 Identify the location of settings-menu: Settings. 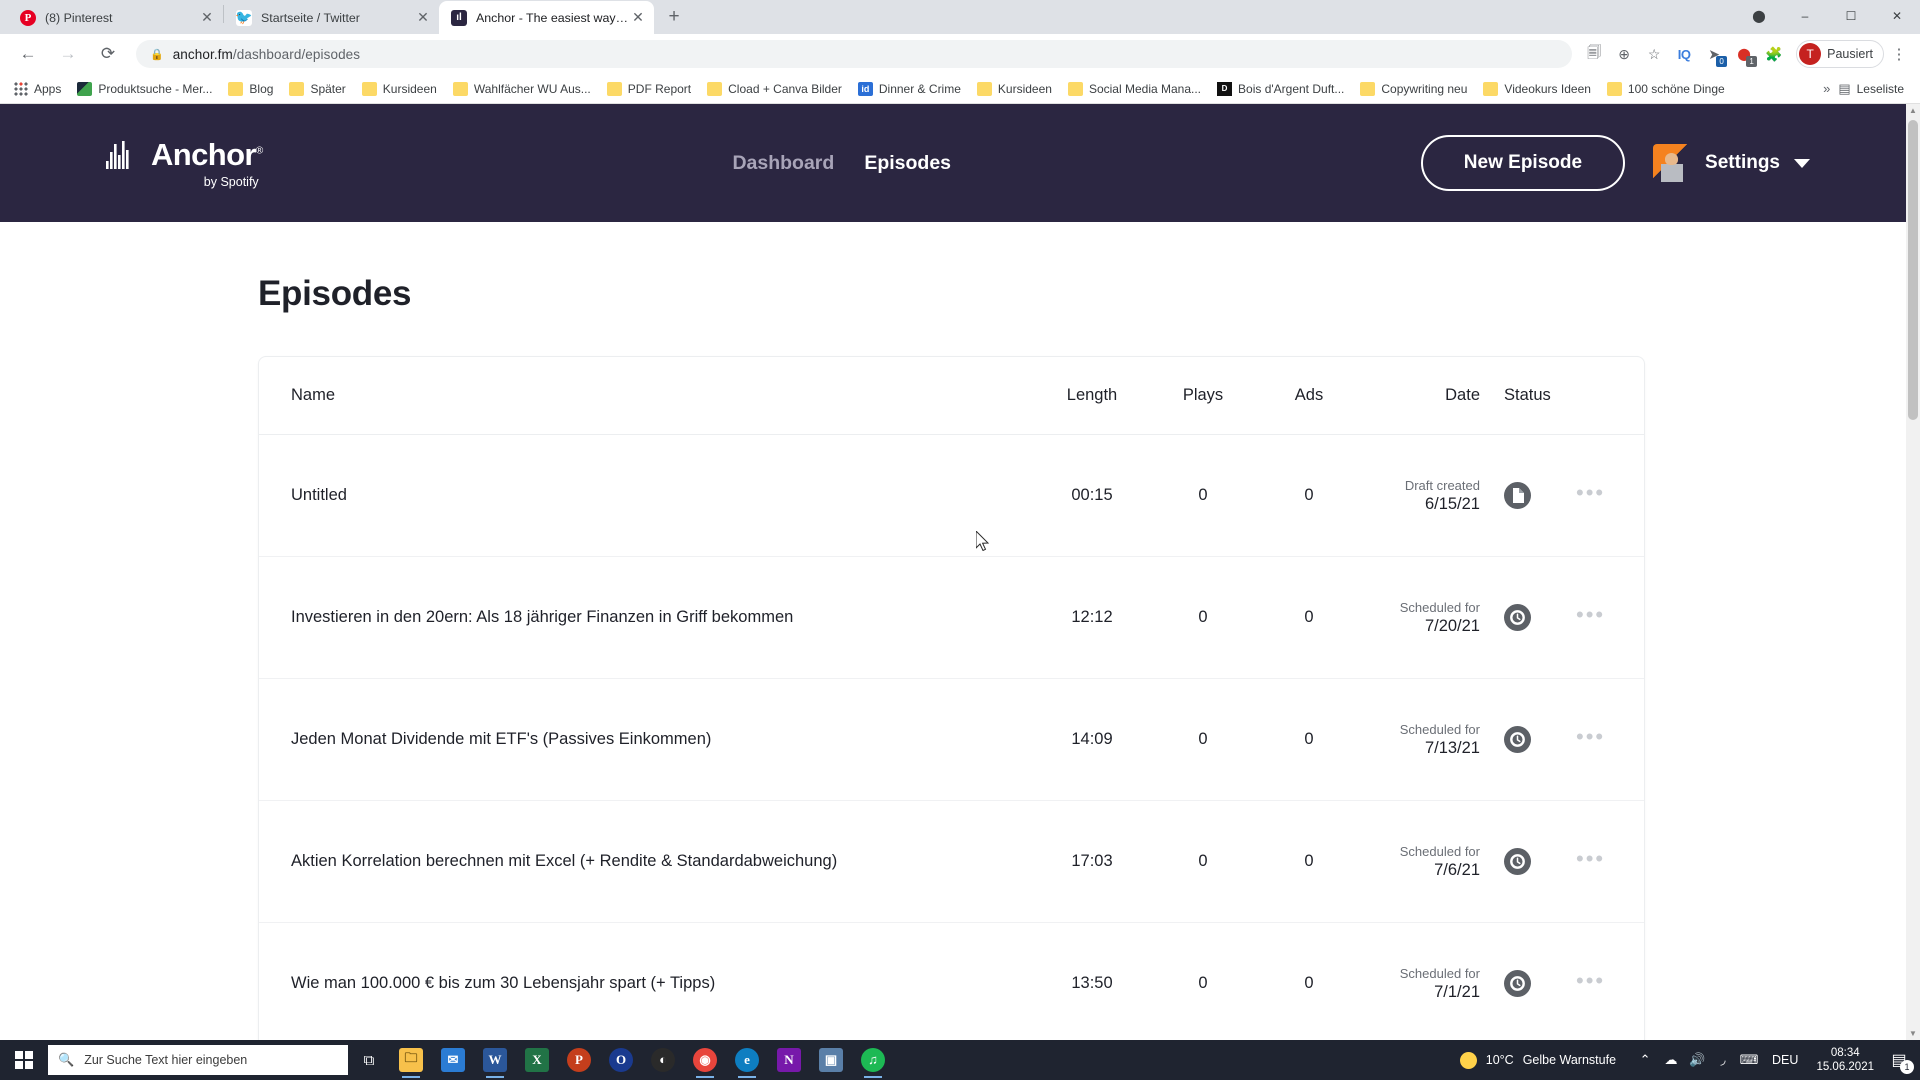
(1731, 163).